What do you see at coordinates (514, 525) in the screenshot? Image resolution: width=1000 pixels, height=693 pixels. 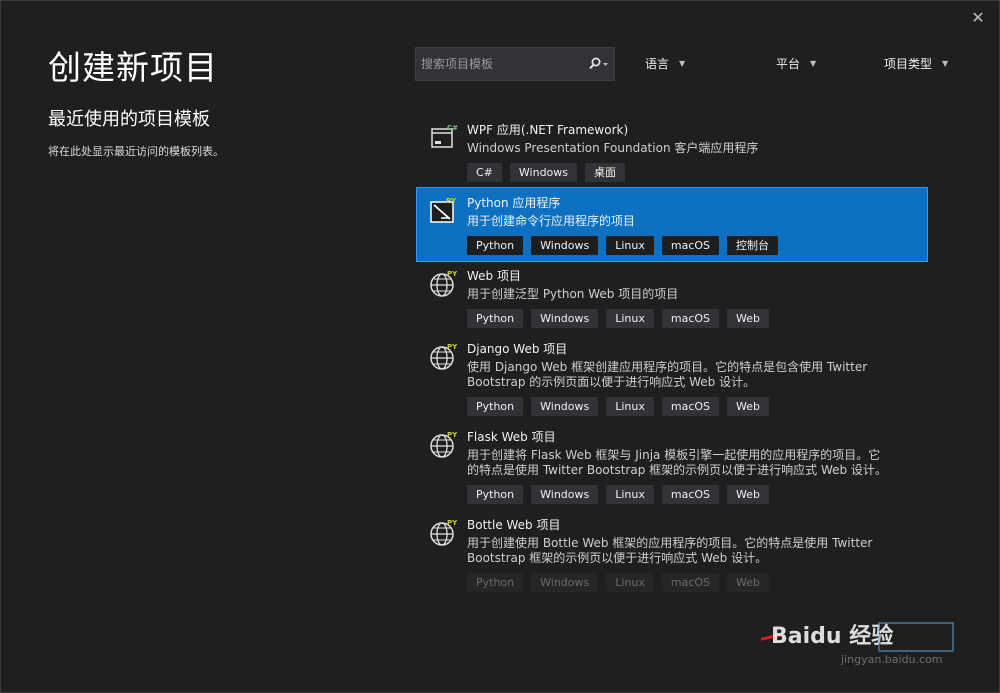 I see `template-title: Bottle Web 项目` at bounding box center [514, 525].